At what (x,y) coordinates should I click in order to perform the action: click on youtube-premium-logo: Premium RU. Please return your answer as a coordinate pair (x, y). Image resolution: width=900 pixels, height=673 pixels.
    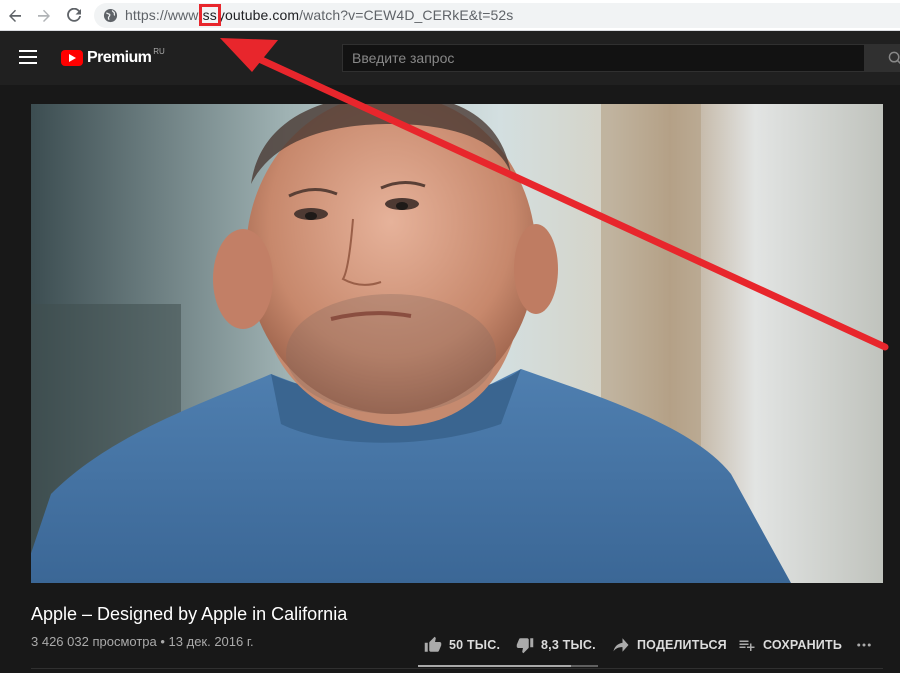
    Looking at the image, I should click on (113, 57).